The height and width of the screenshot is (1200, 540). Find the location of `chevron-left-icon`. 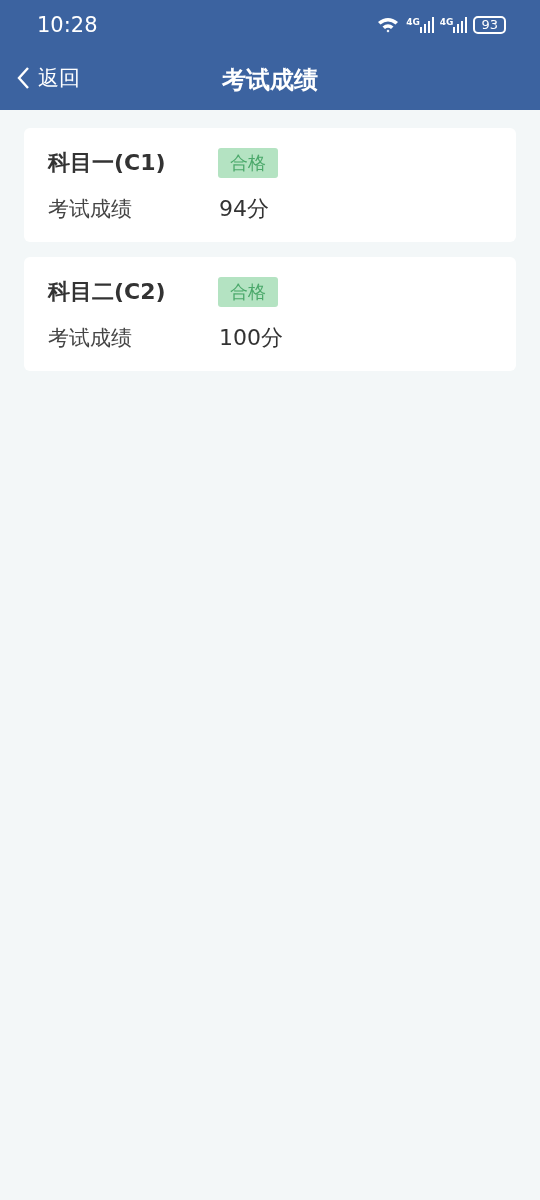

chevron-left-icon is located at coordinates (23, 78).